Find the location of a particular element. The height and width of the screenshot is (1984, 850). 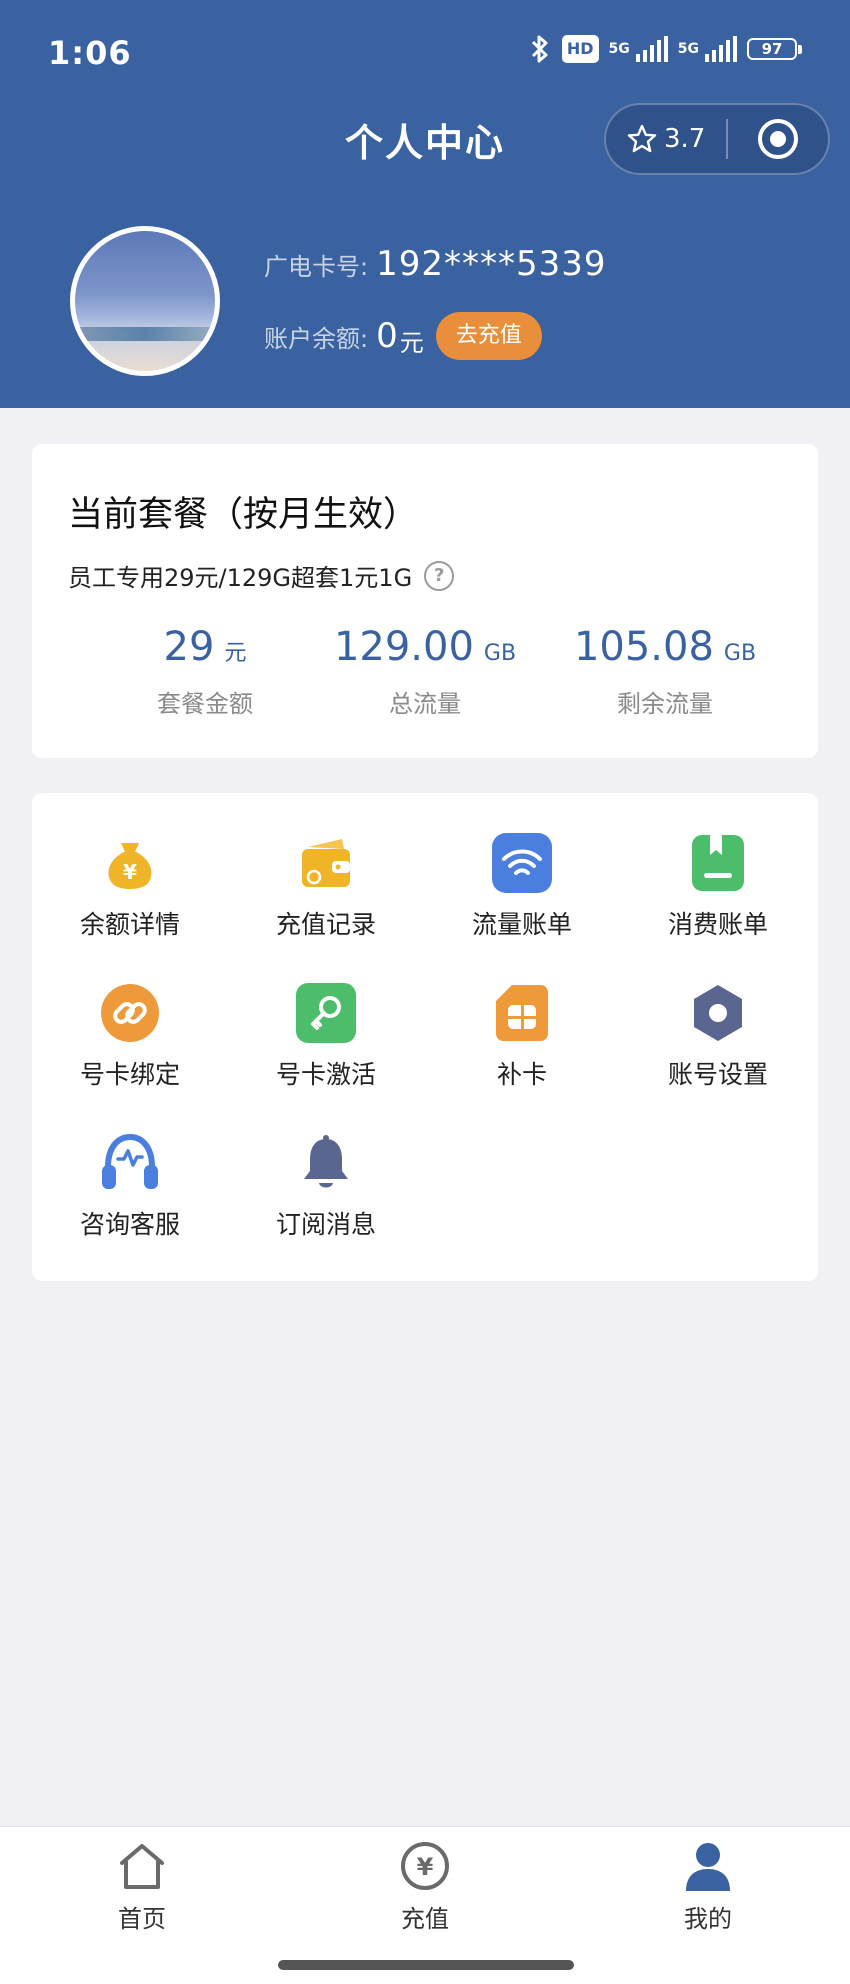

balance-value: 0 is located at coordinates (387, 336).